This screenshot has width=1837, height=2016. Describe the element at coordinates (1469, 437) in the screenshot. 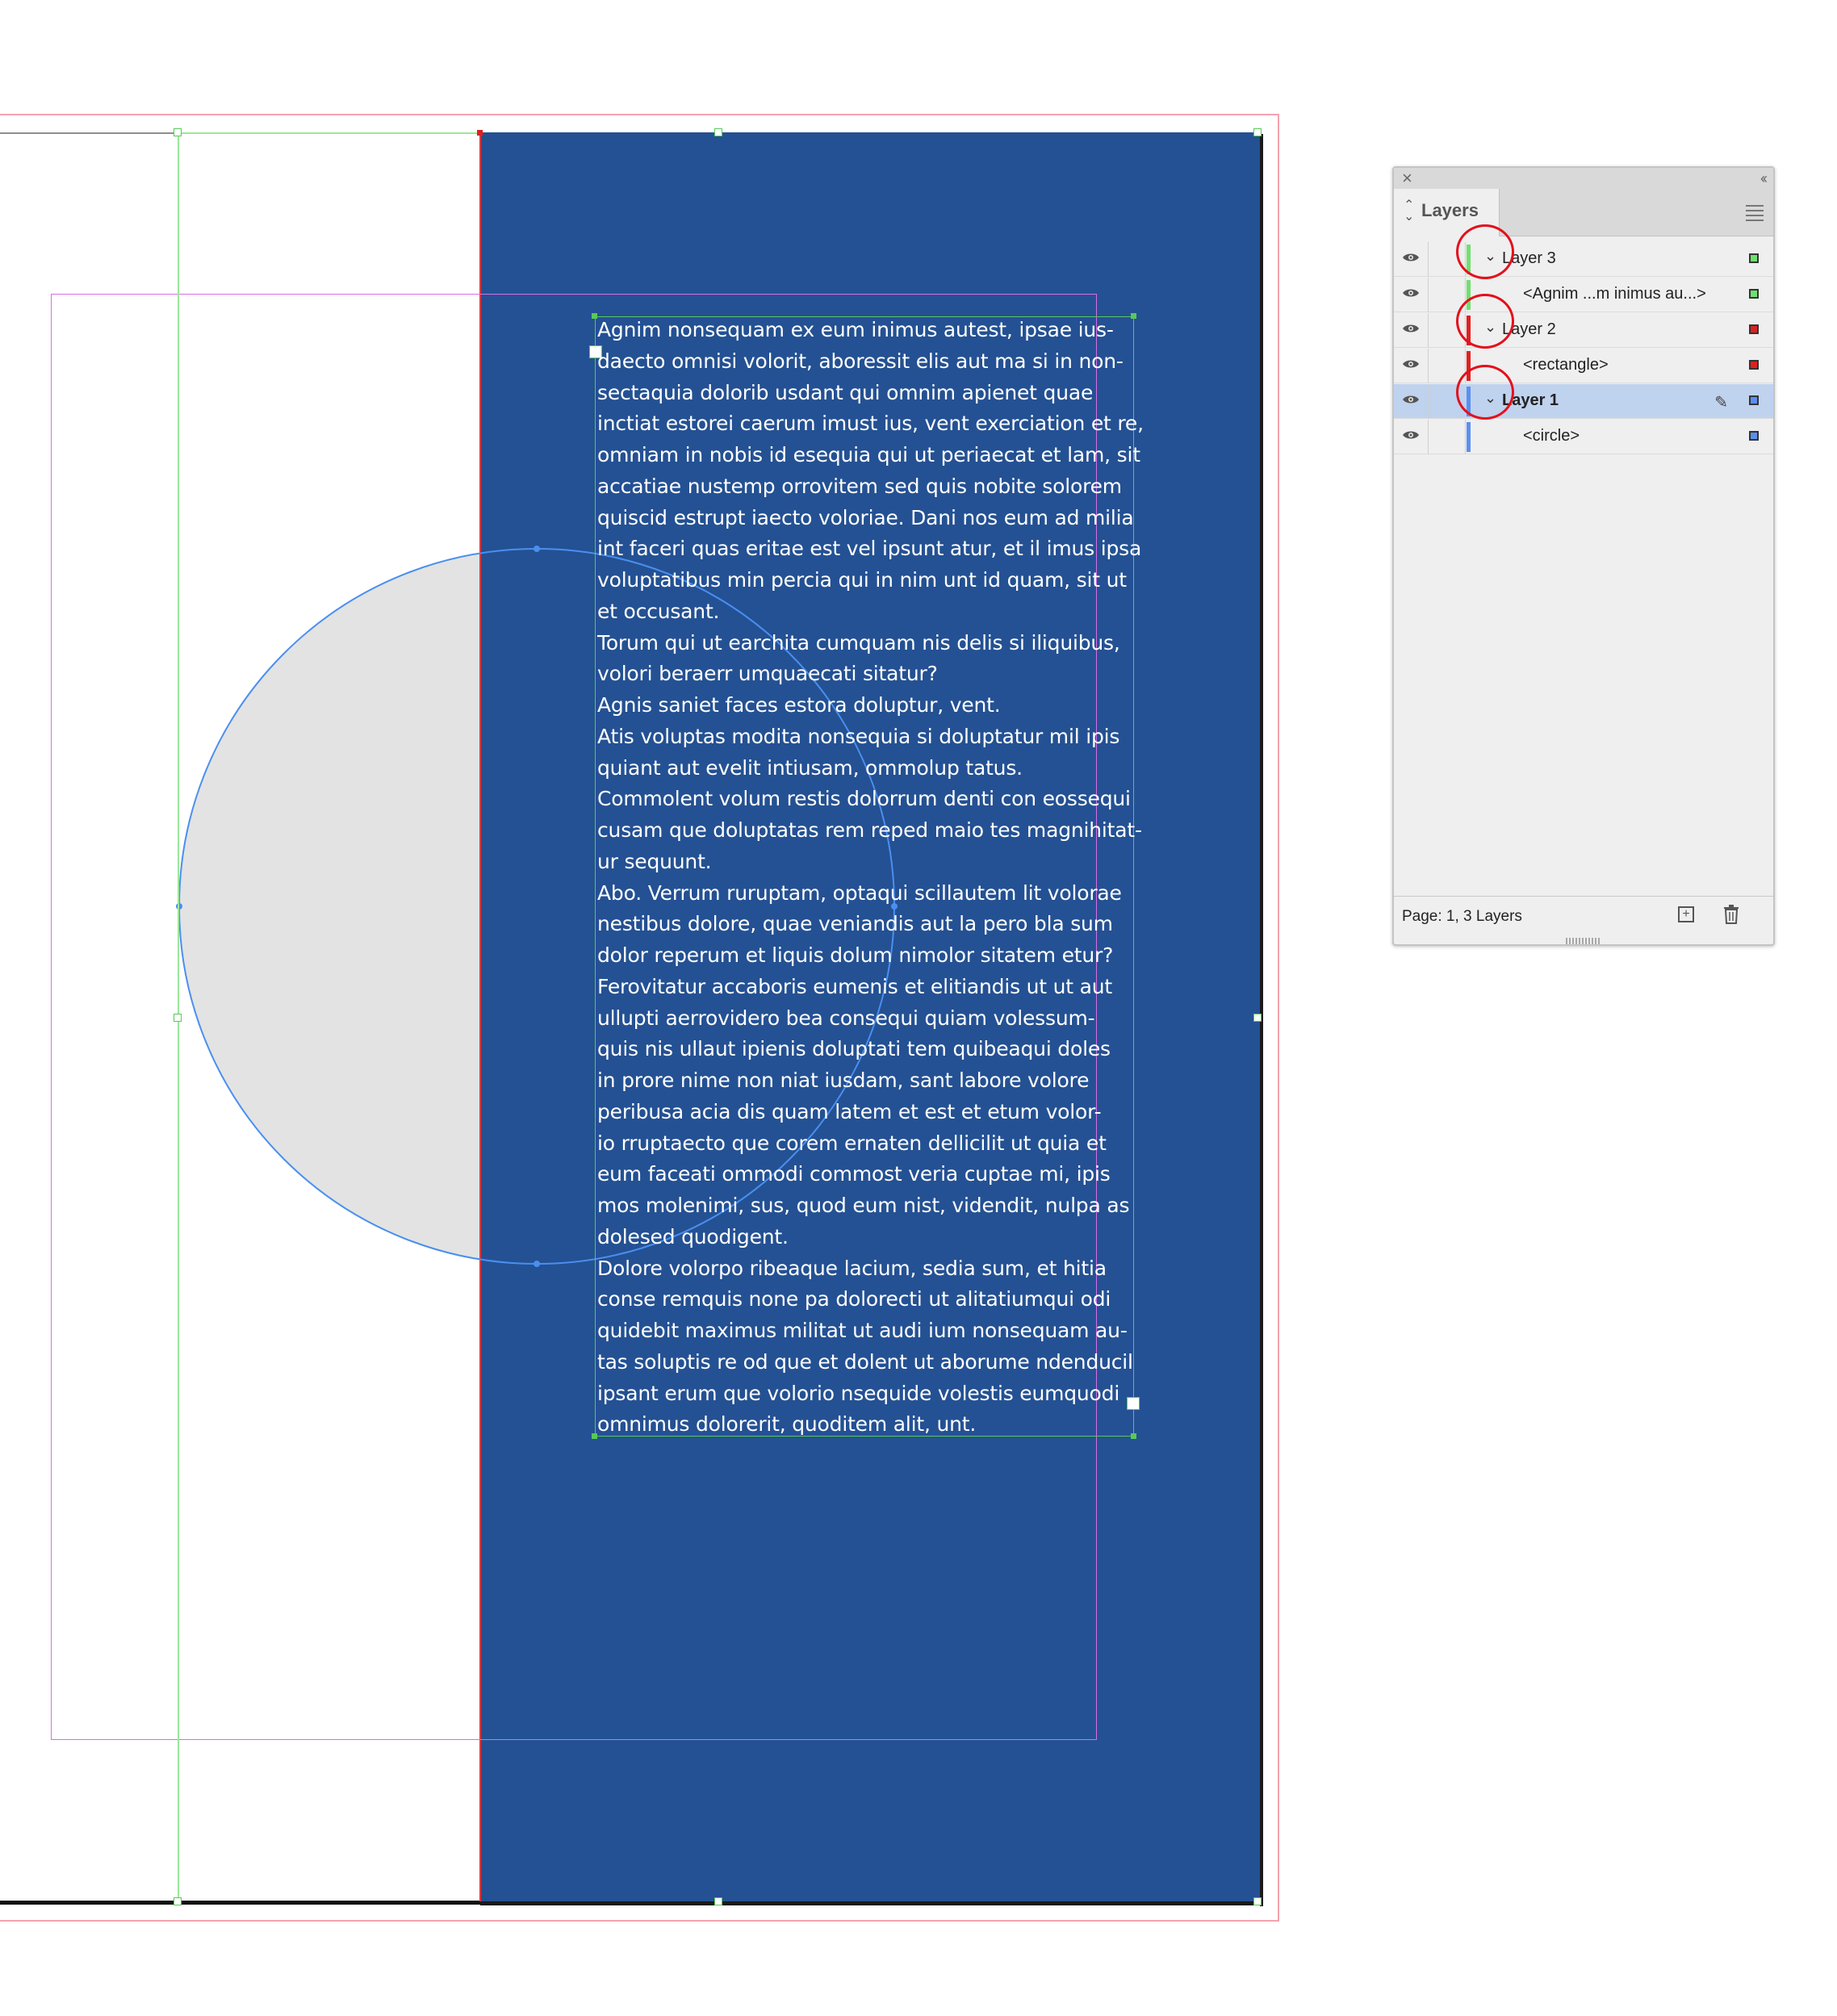

I see `layer-color-bar` at that location.